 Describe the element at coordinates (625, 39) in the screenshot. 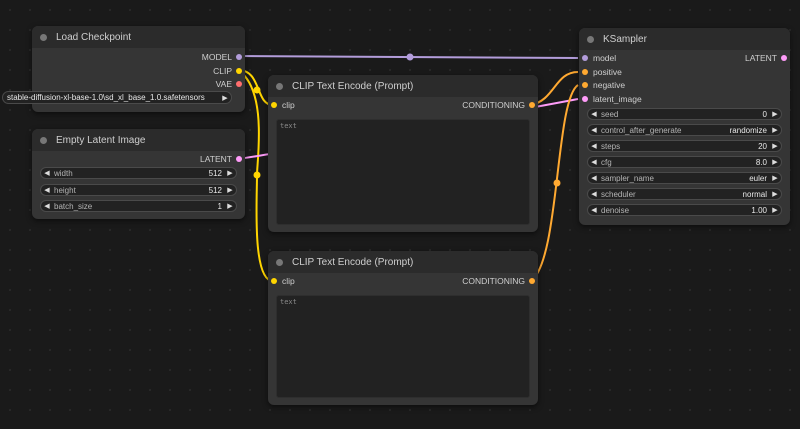

I see `node-title: KSampler` at that location.